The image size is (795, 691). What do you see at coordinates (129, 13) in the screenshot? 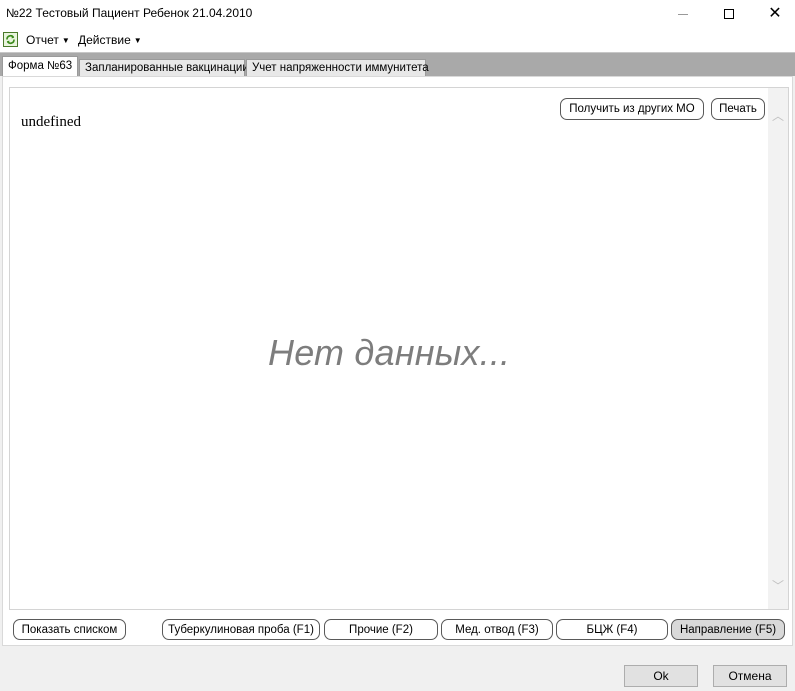
I see `window-title: №22 Тестовый Пациент Ребенок 21.04.2010` at bounding box center [129, 13].